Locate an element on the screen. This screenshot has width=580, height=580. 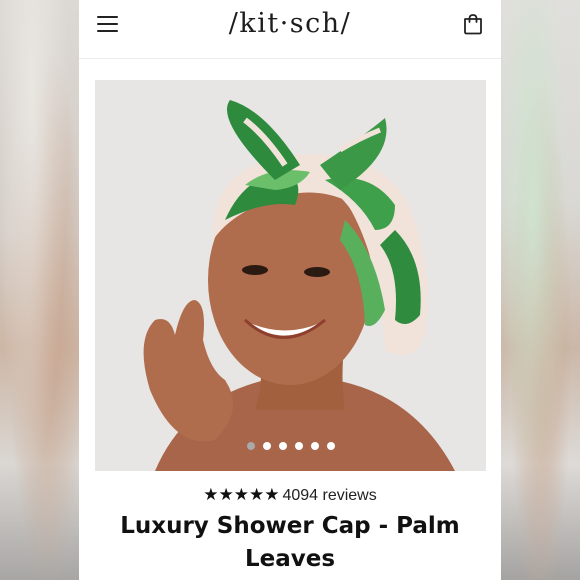
carousel-dots is located at coordinates (290, 446).